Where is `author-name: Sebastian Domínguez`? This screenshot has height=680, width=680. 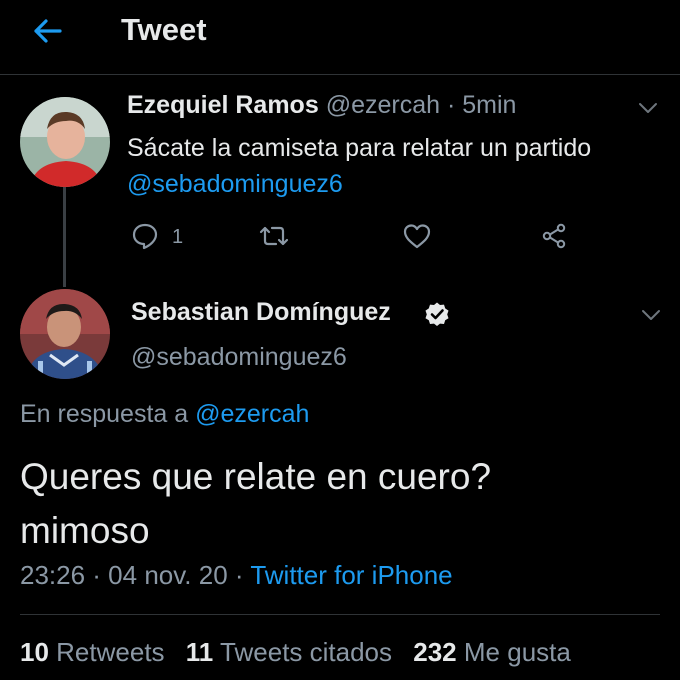
author-name: Sebastian Domínguez is located at coordinates (261, 312).